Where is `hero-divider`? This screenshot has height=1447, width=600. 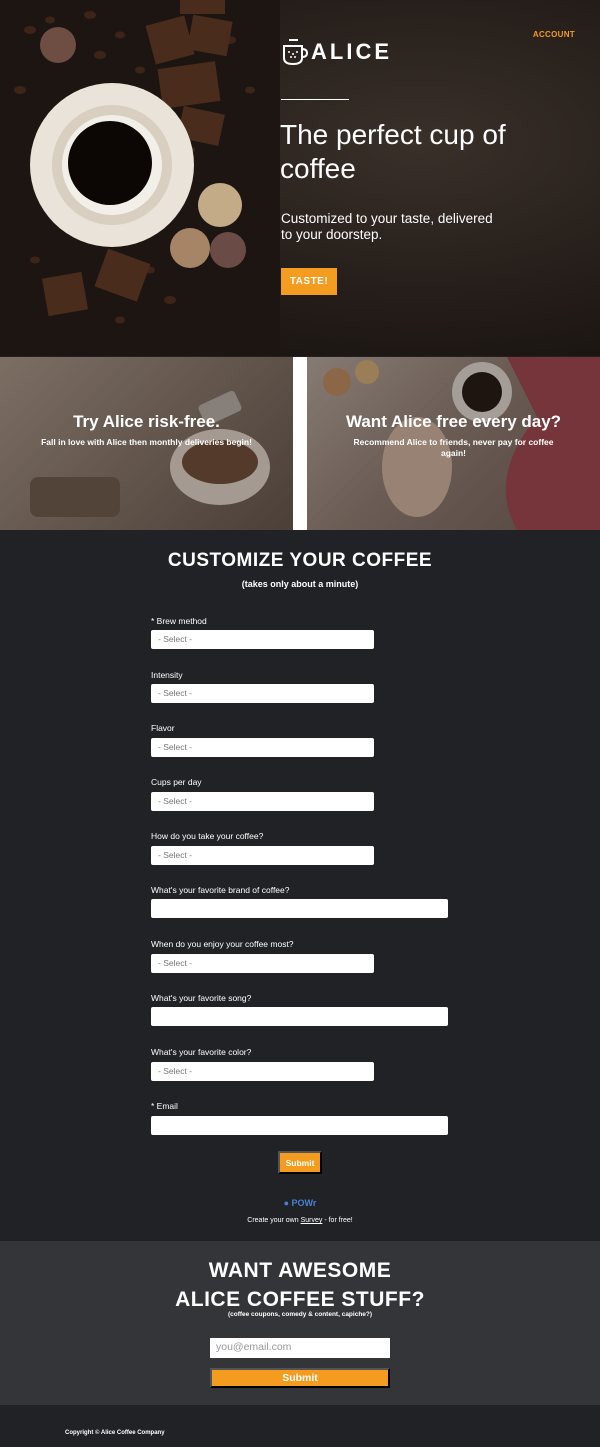
hero-divider is located at coordinates (315, 99).